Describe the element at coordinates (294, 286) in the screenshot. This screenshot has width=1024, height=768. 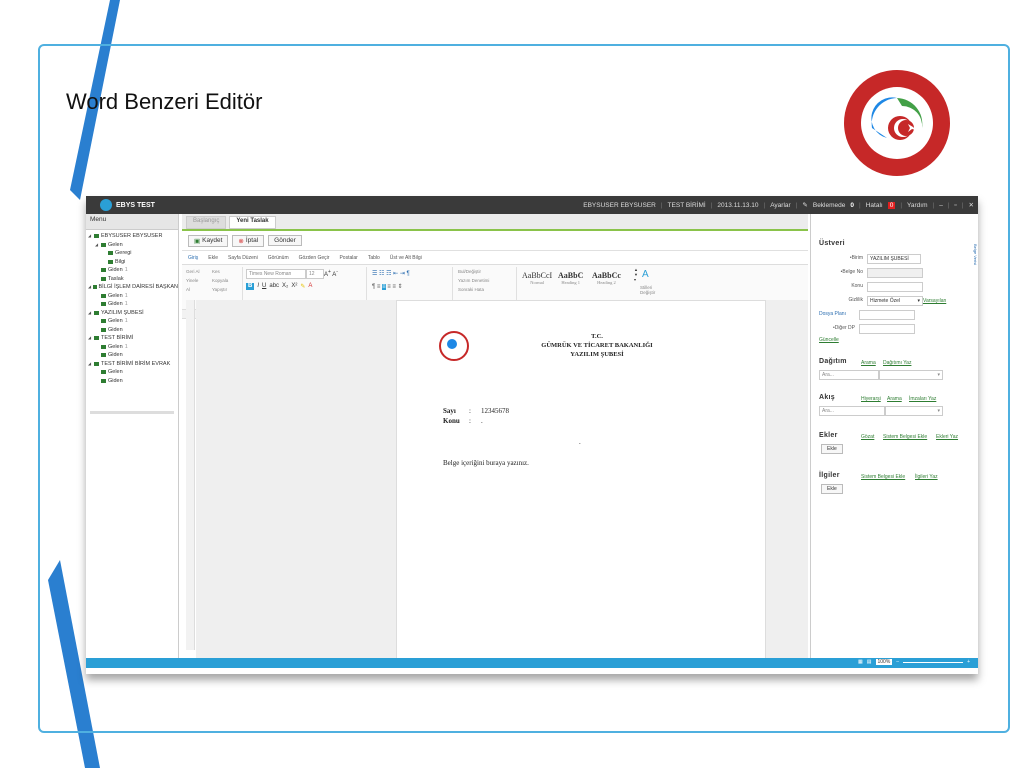
I see `superscript-icon: X²` at that location.